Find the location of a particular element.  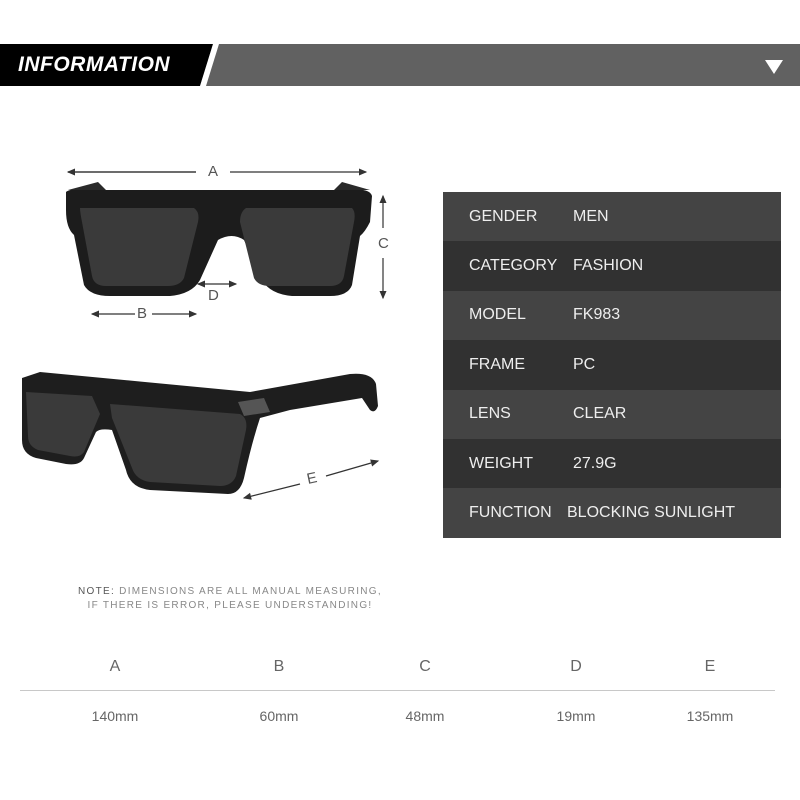

dim-value-a: 140mm is located at coordinates (115, 716).